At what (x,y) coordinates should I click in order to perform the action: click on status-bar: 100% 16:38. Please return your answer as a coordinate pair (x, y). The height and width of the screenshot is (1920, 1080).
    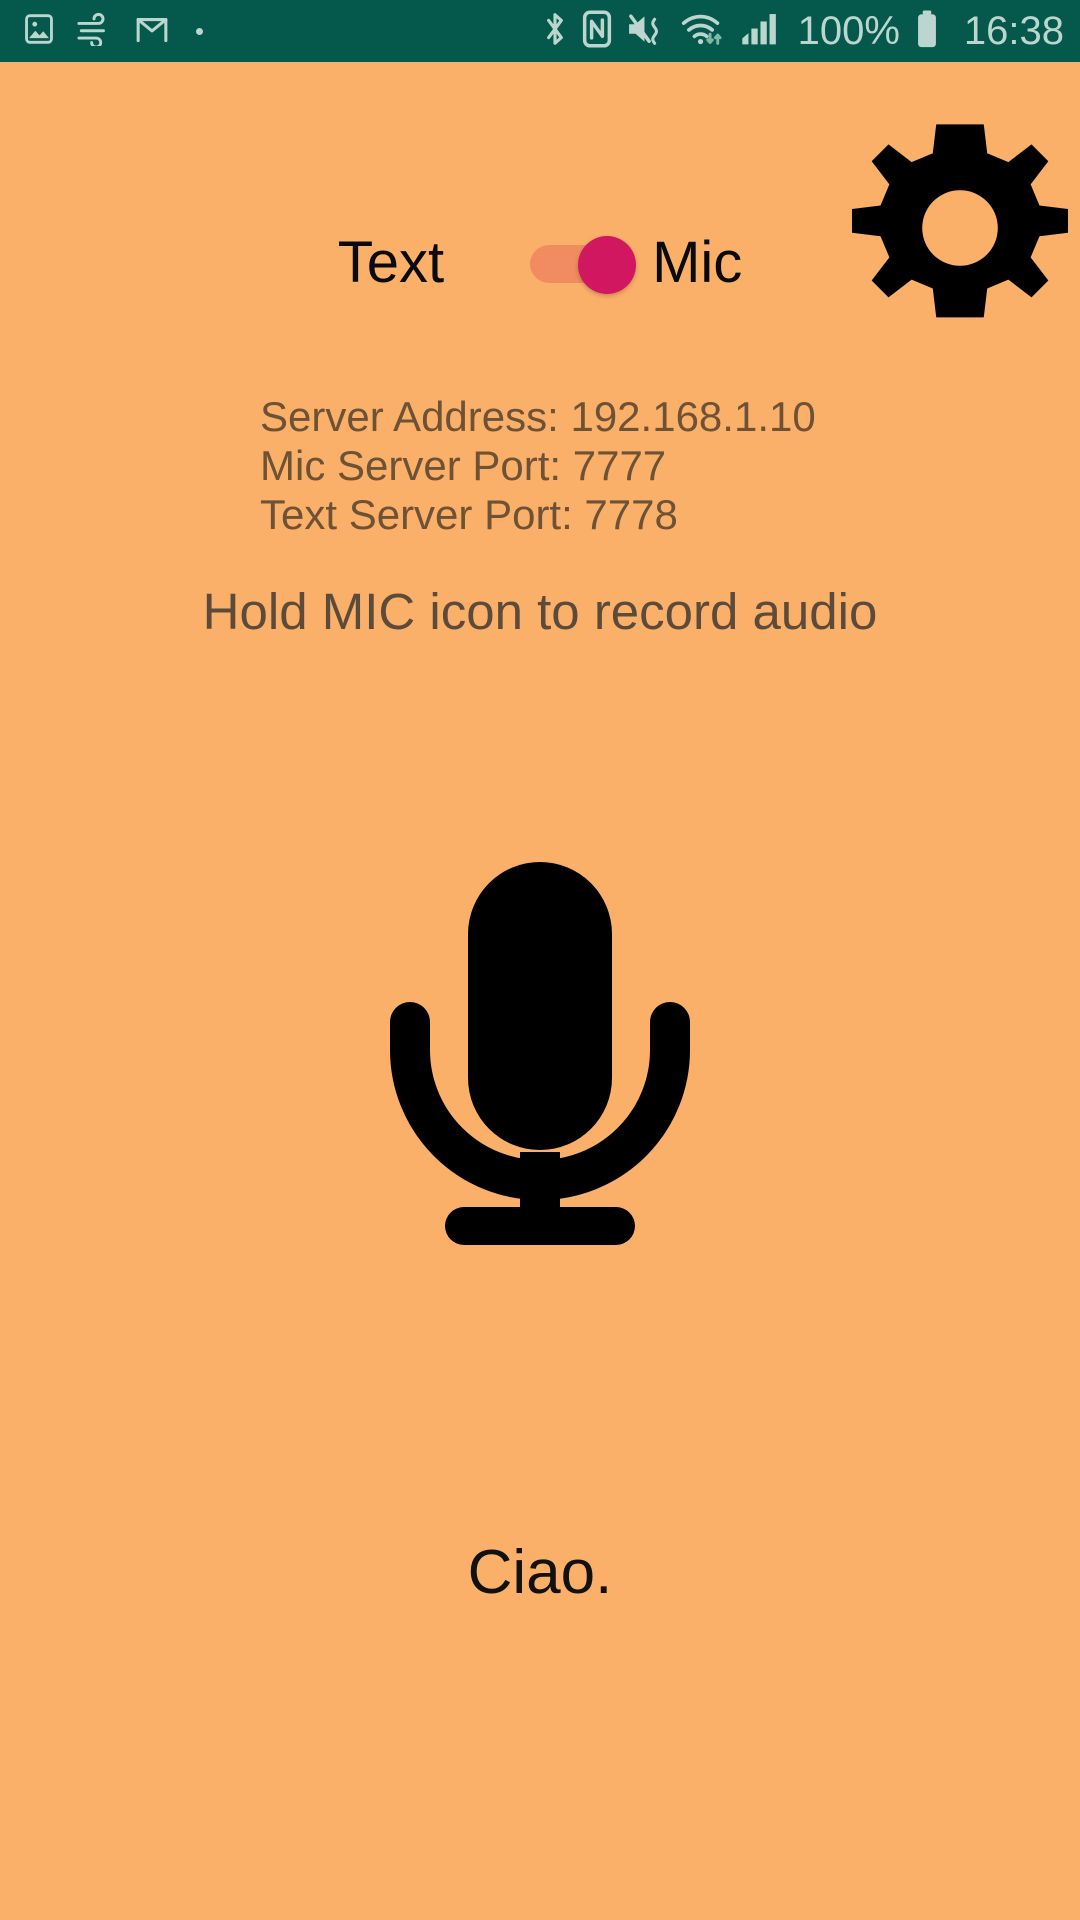
    Looking at the image, I should click on (540, 31).